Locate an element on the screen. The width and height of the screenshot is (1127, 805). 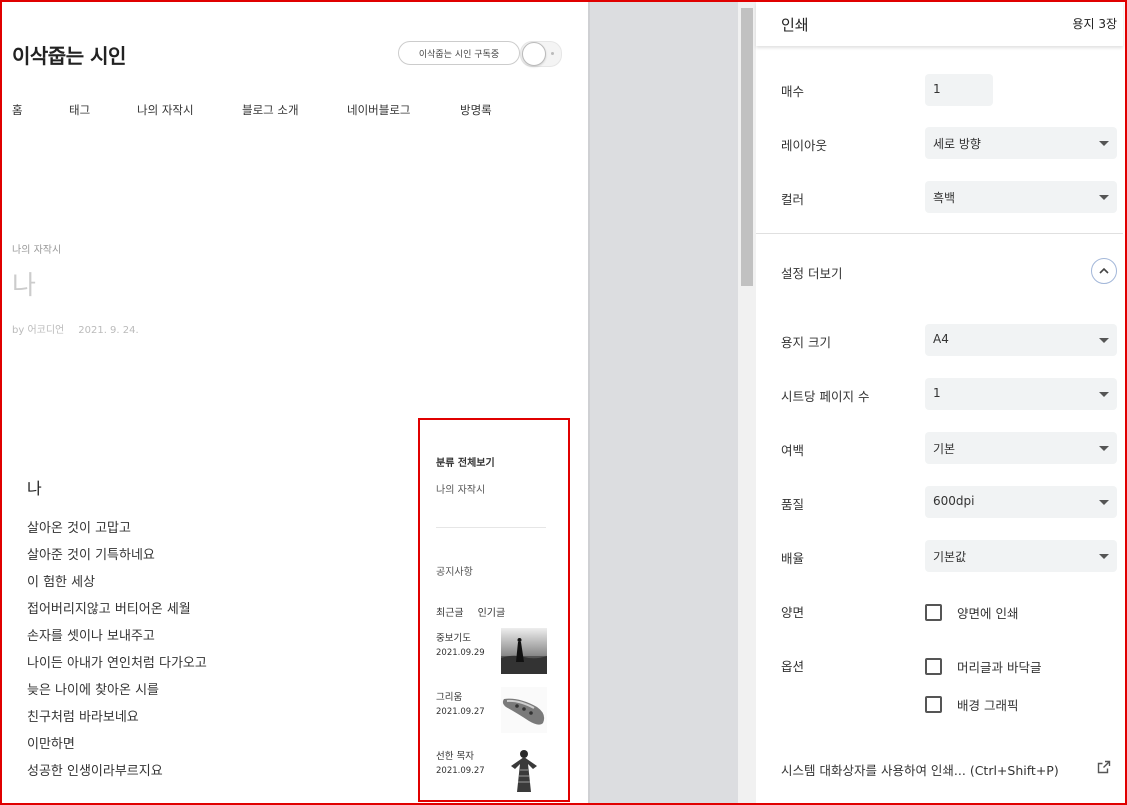
paper-size-label: 용지 크기 is located at coordinates (806, 342).